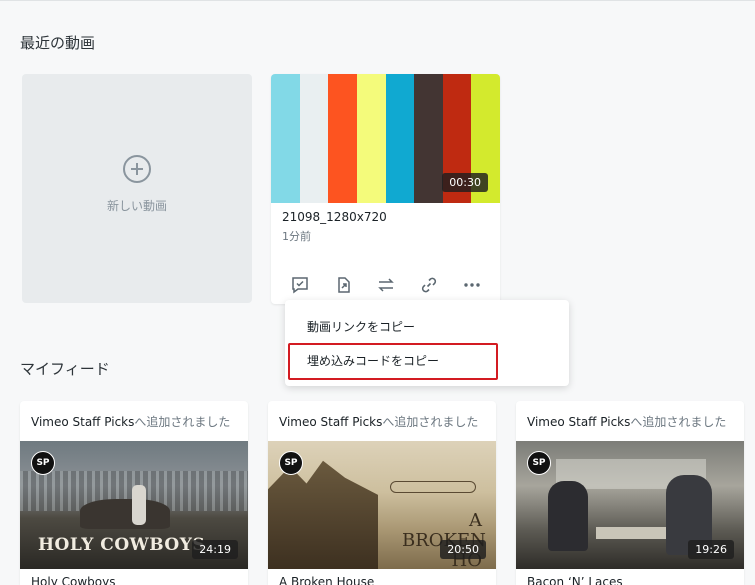  I want to click on new-video-label: 新しい動画, so click(136, 206).